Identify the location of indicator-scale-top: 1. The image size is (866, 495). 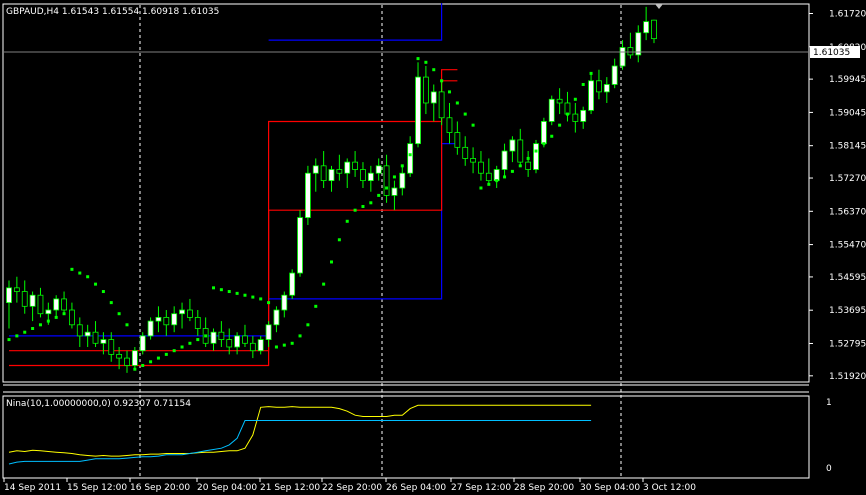
(829, 403).